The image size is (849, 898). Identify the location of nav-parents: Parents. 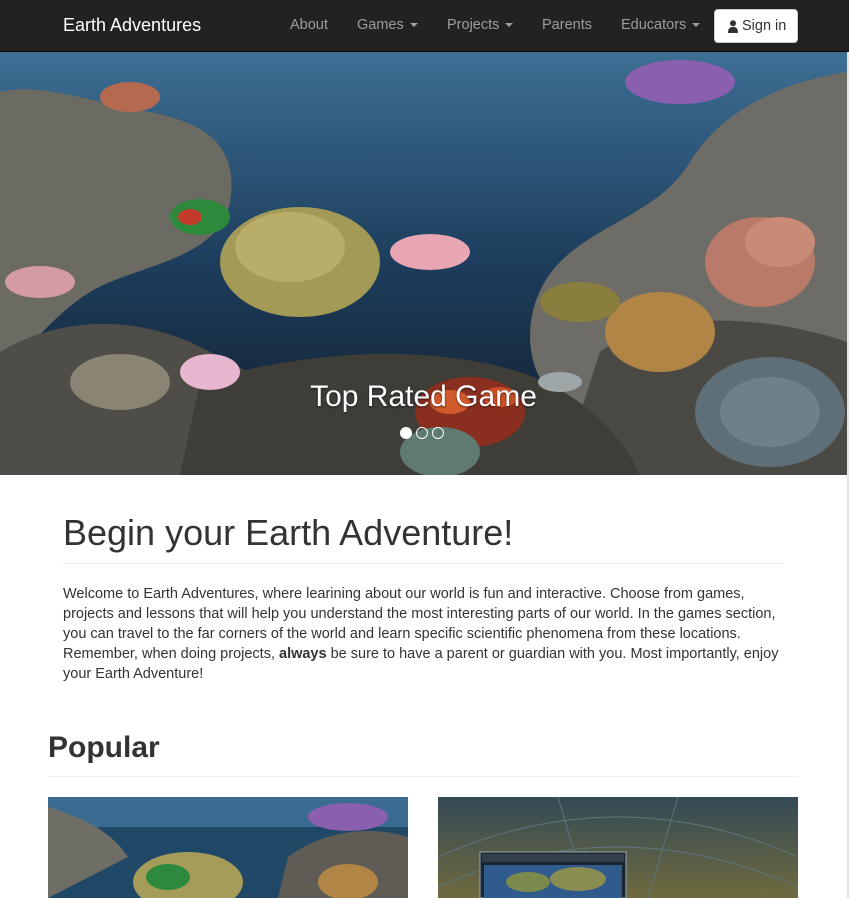
(567, 25).